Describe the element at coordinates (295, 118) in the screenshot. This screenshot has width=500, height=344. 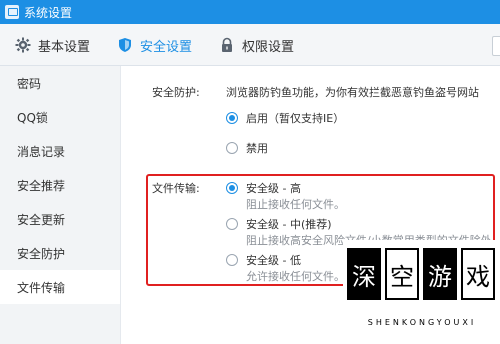
I see `radio-label: 启用（暂仅支持IE）` at that location.